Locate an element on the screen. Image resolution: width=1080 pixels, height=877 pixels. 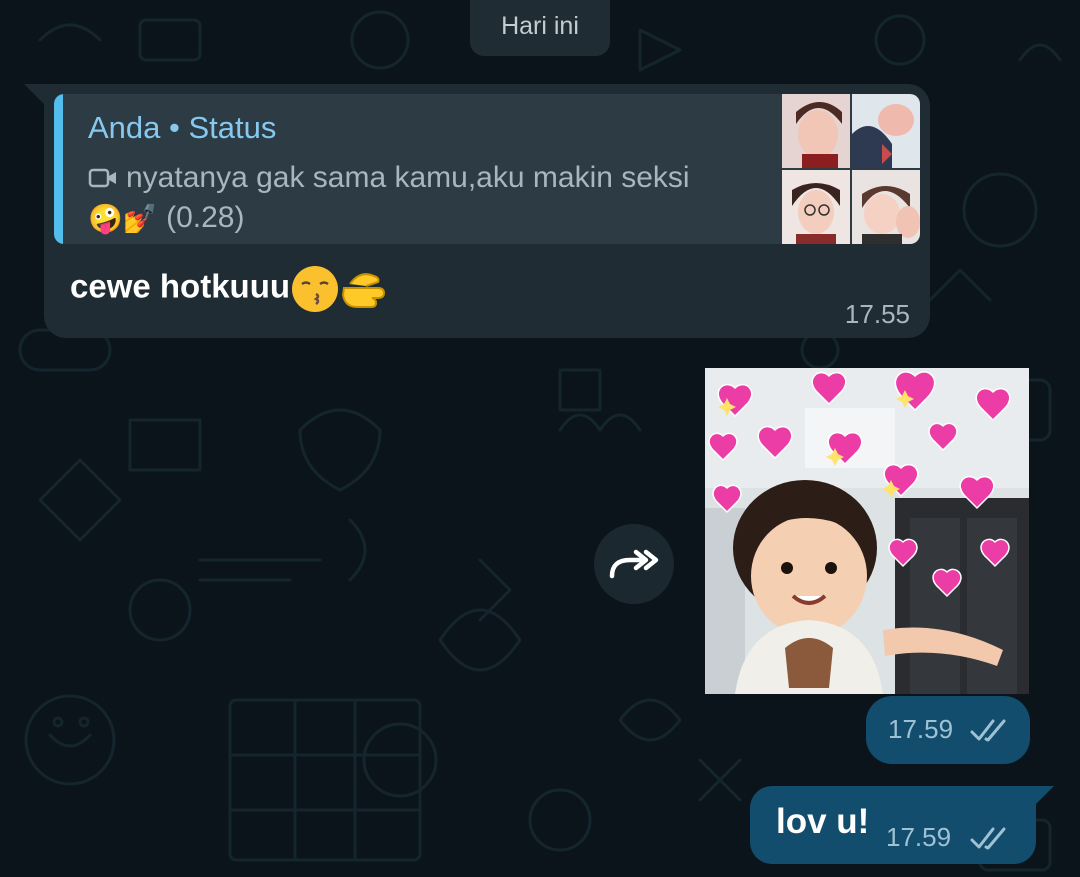
incoming-bubble-tail is located at coordinates (35, 95).